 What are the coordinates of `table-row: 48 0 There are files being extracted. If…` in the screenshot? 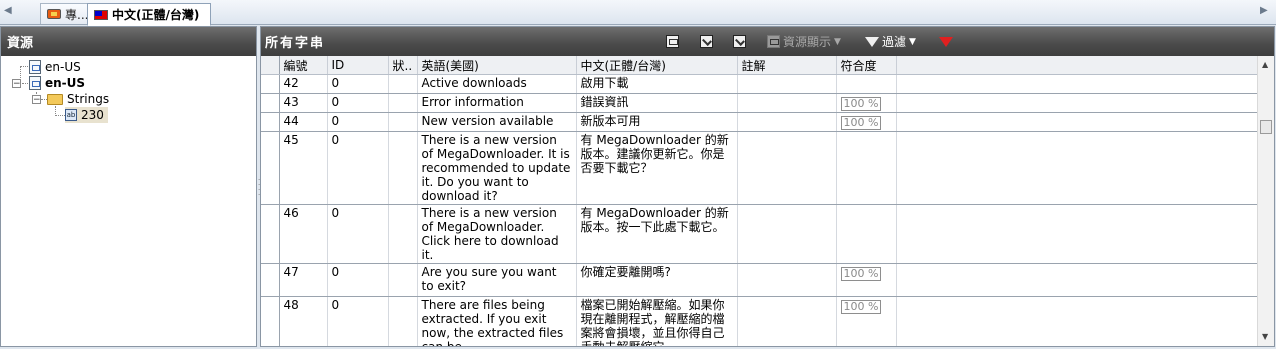 It's located at (759, 321).